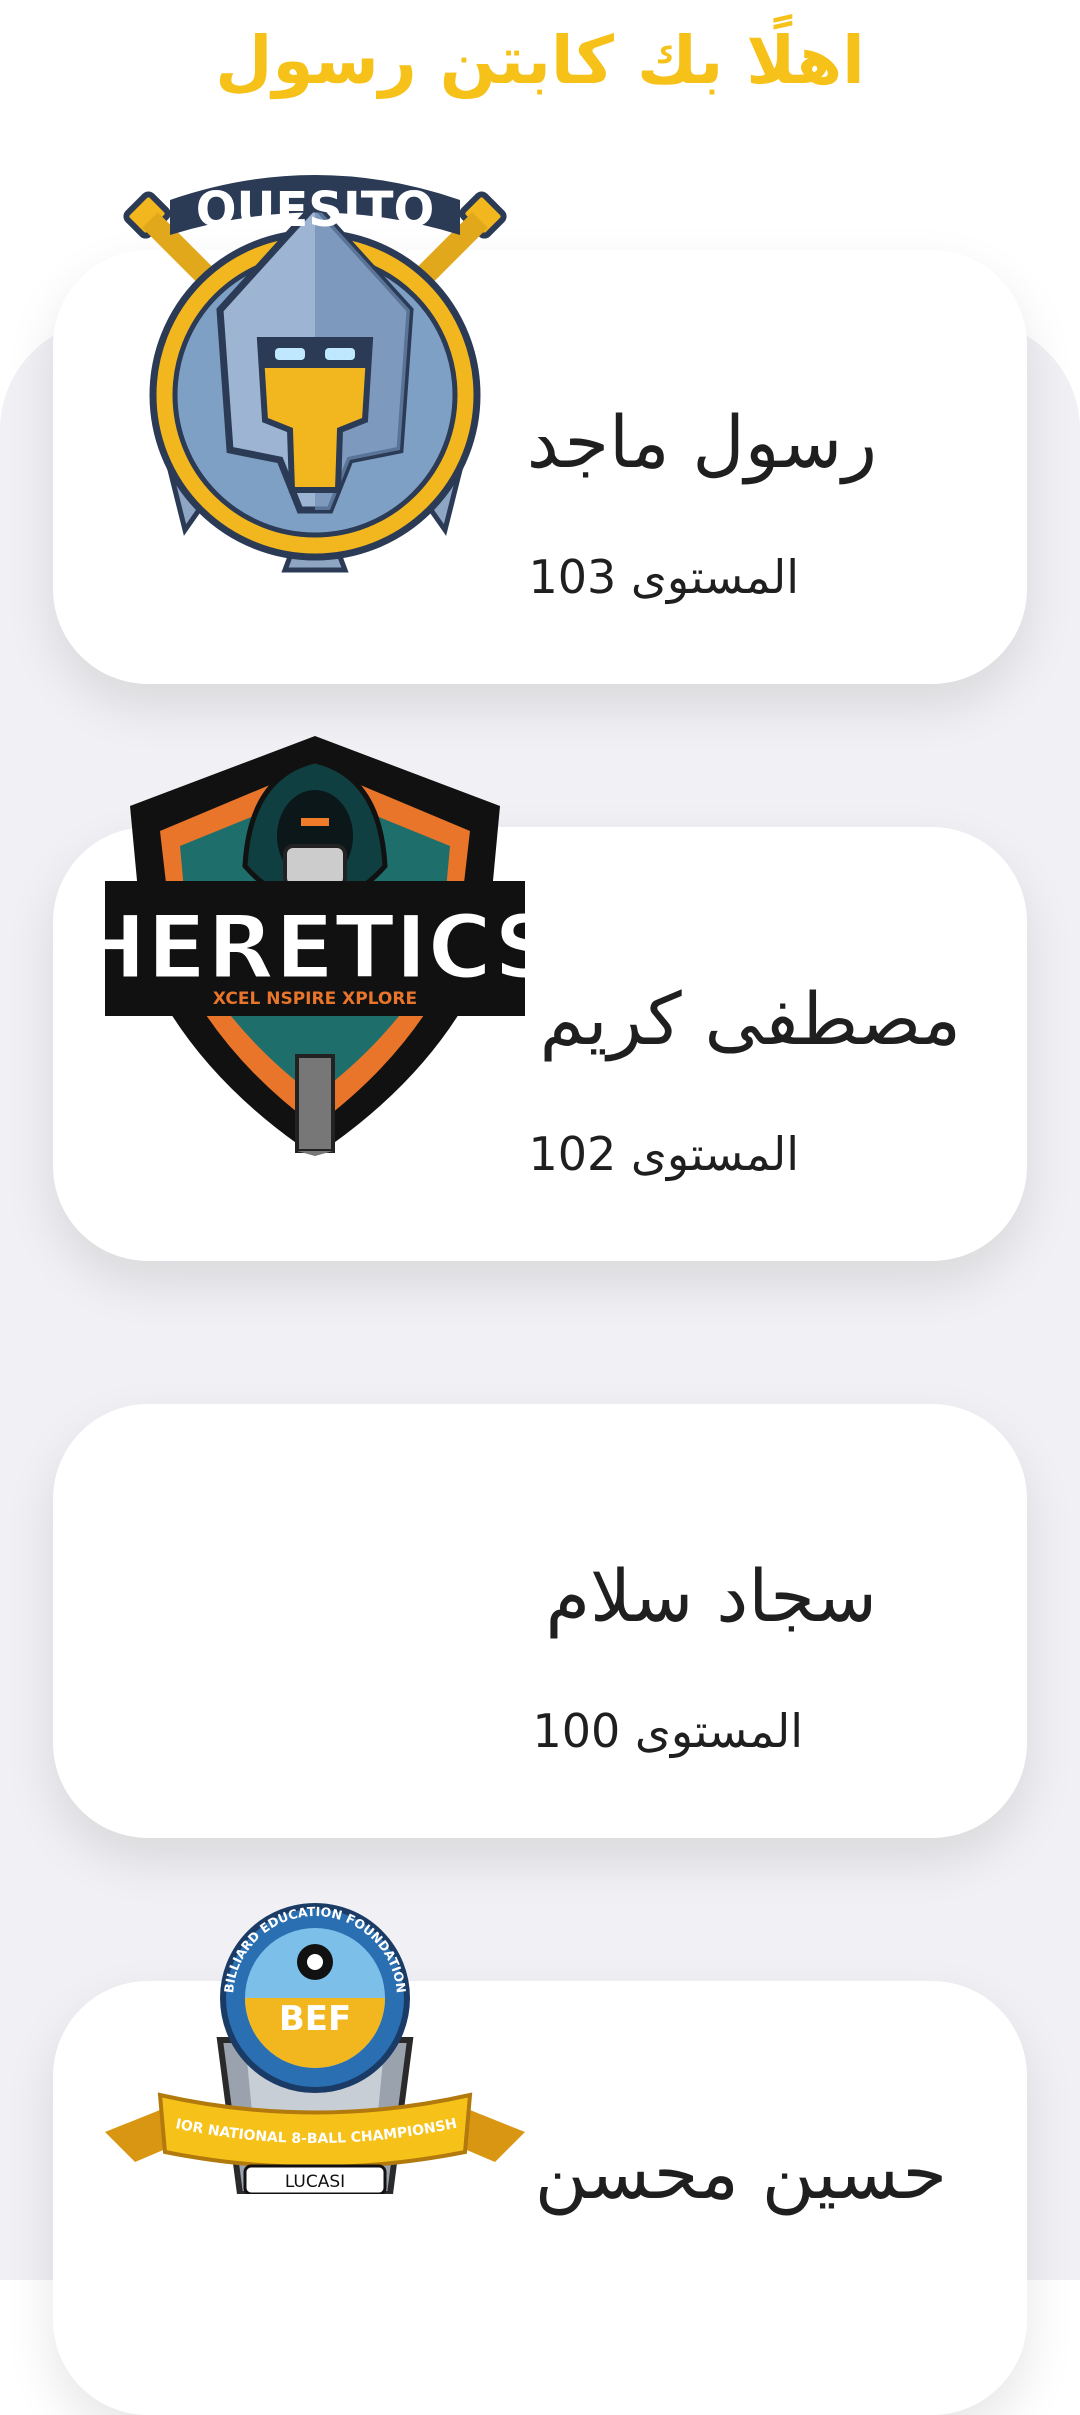  I want to click on player-name: سجاد سلام, so click(711, 1596).